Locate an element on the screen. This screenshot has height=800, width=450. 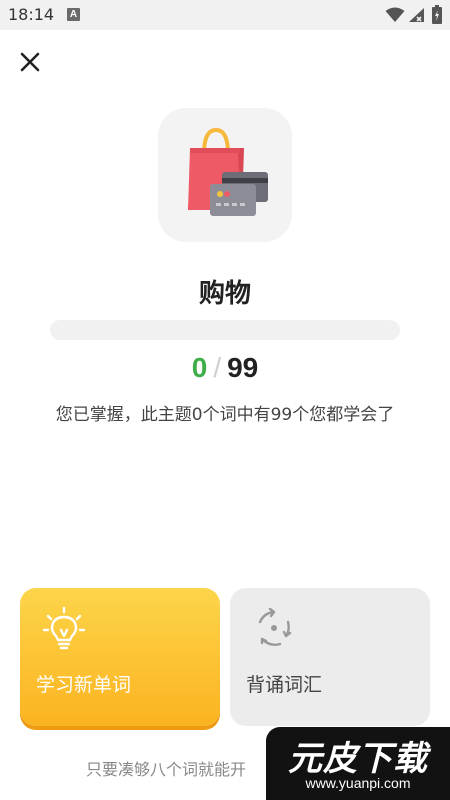
close-icon is located at coordinates (30, 62).